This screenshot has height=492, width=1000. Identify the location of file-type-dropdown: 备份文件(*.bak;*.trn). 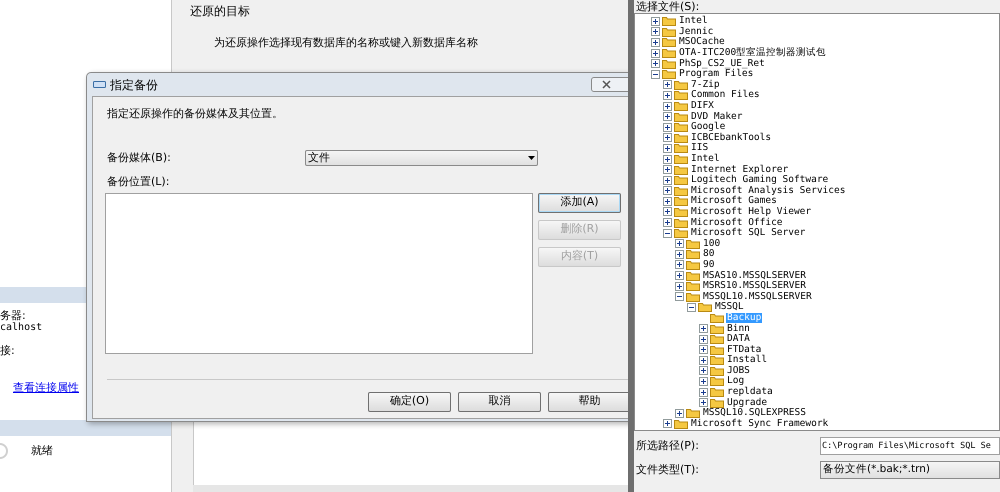
(910, 470).